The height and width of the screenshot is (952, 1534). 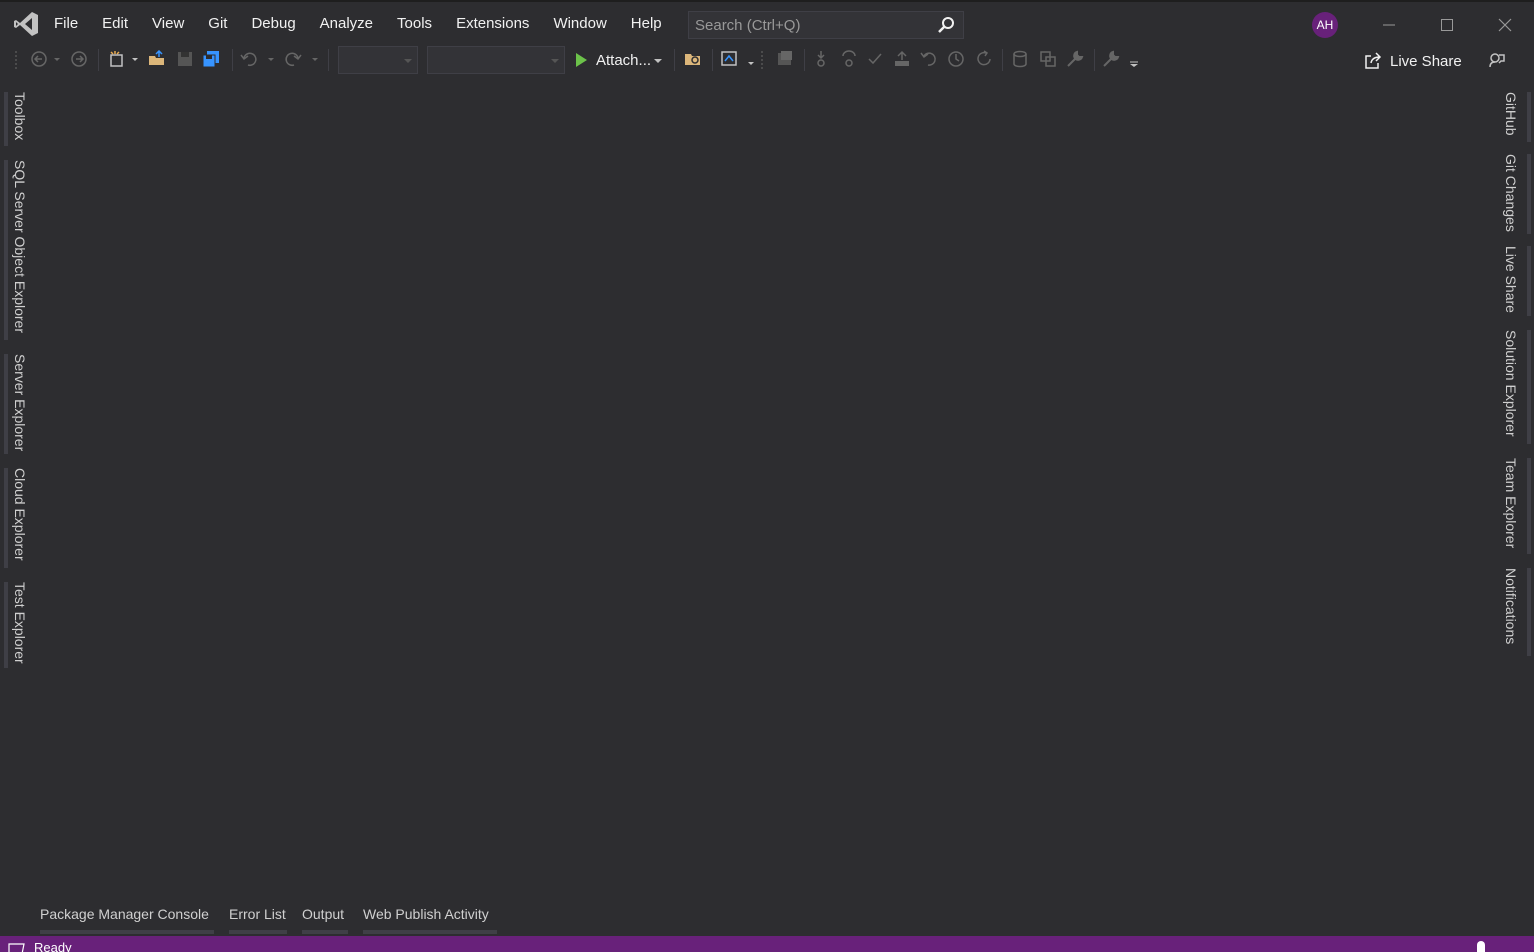 I want to click on tools-icon, so click(x=1111, y=59).